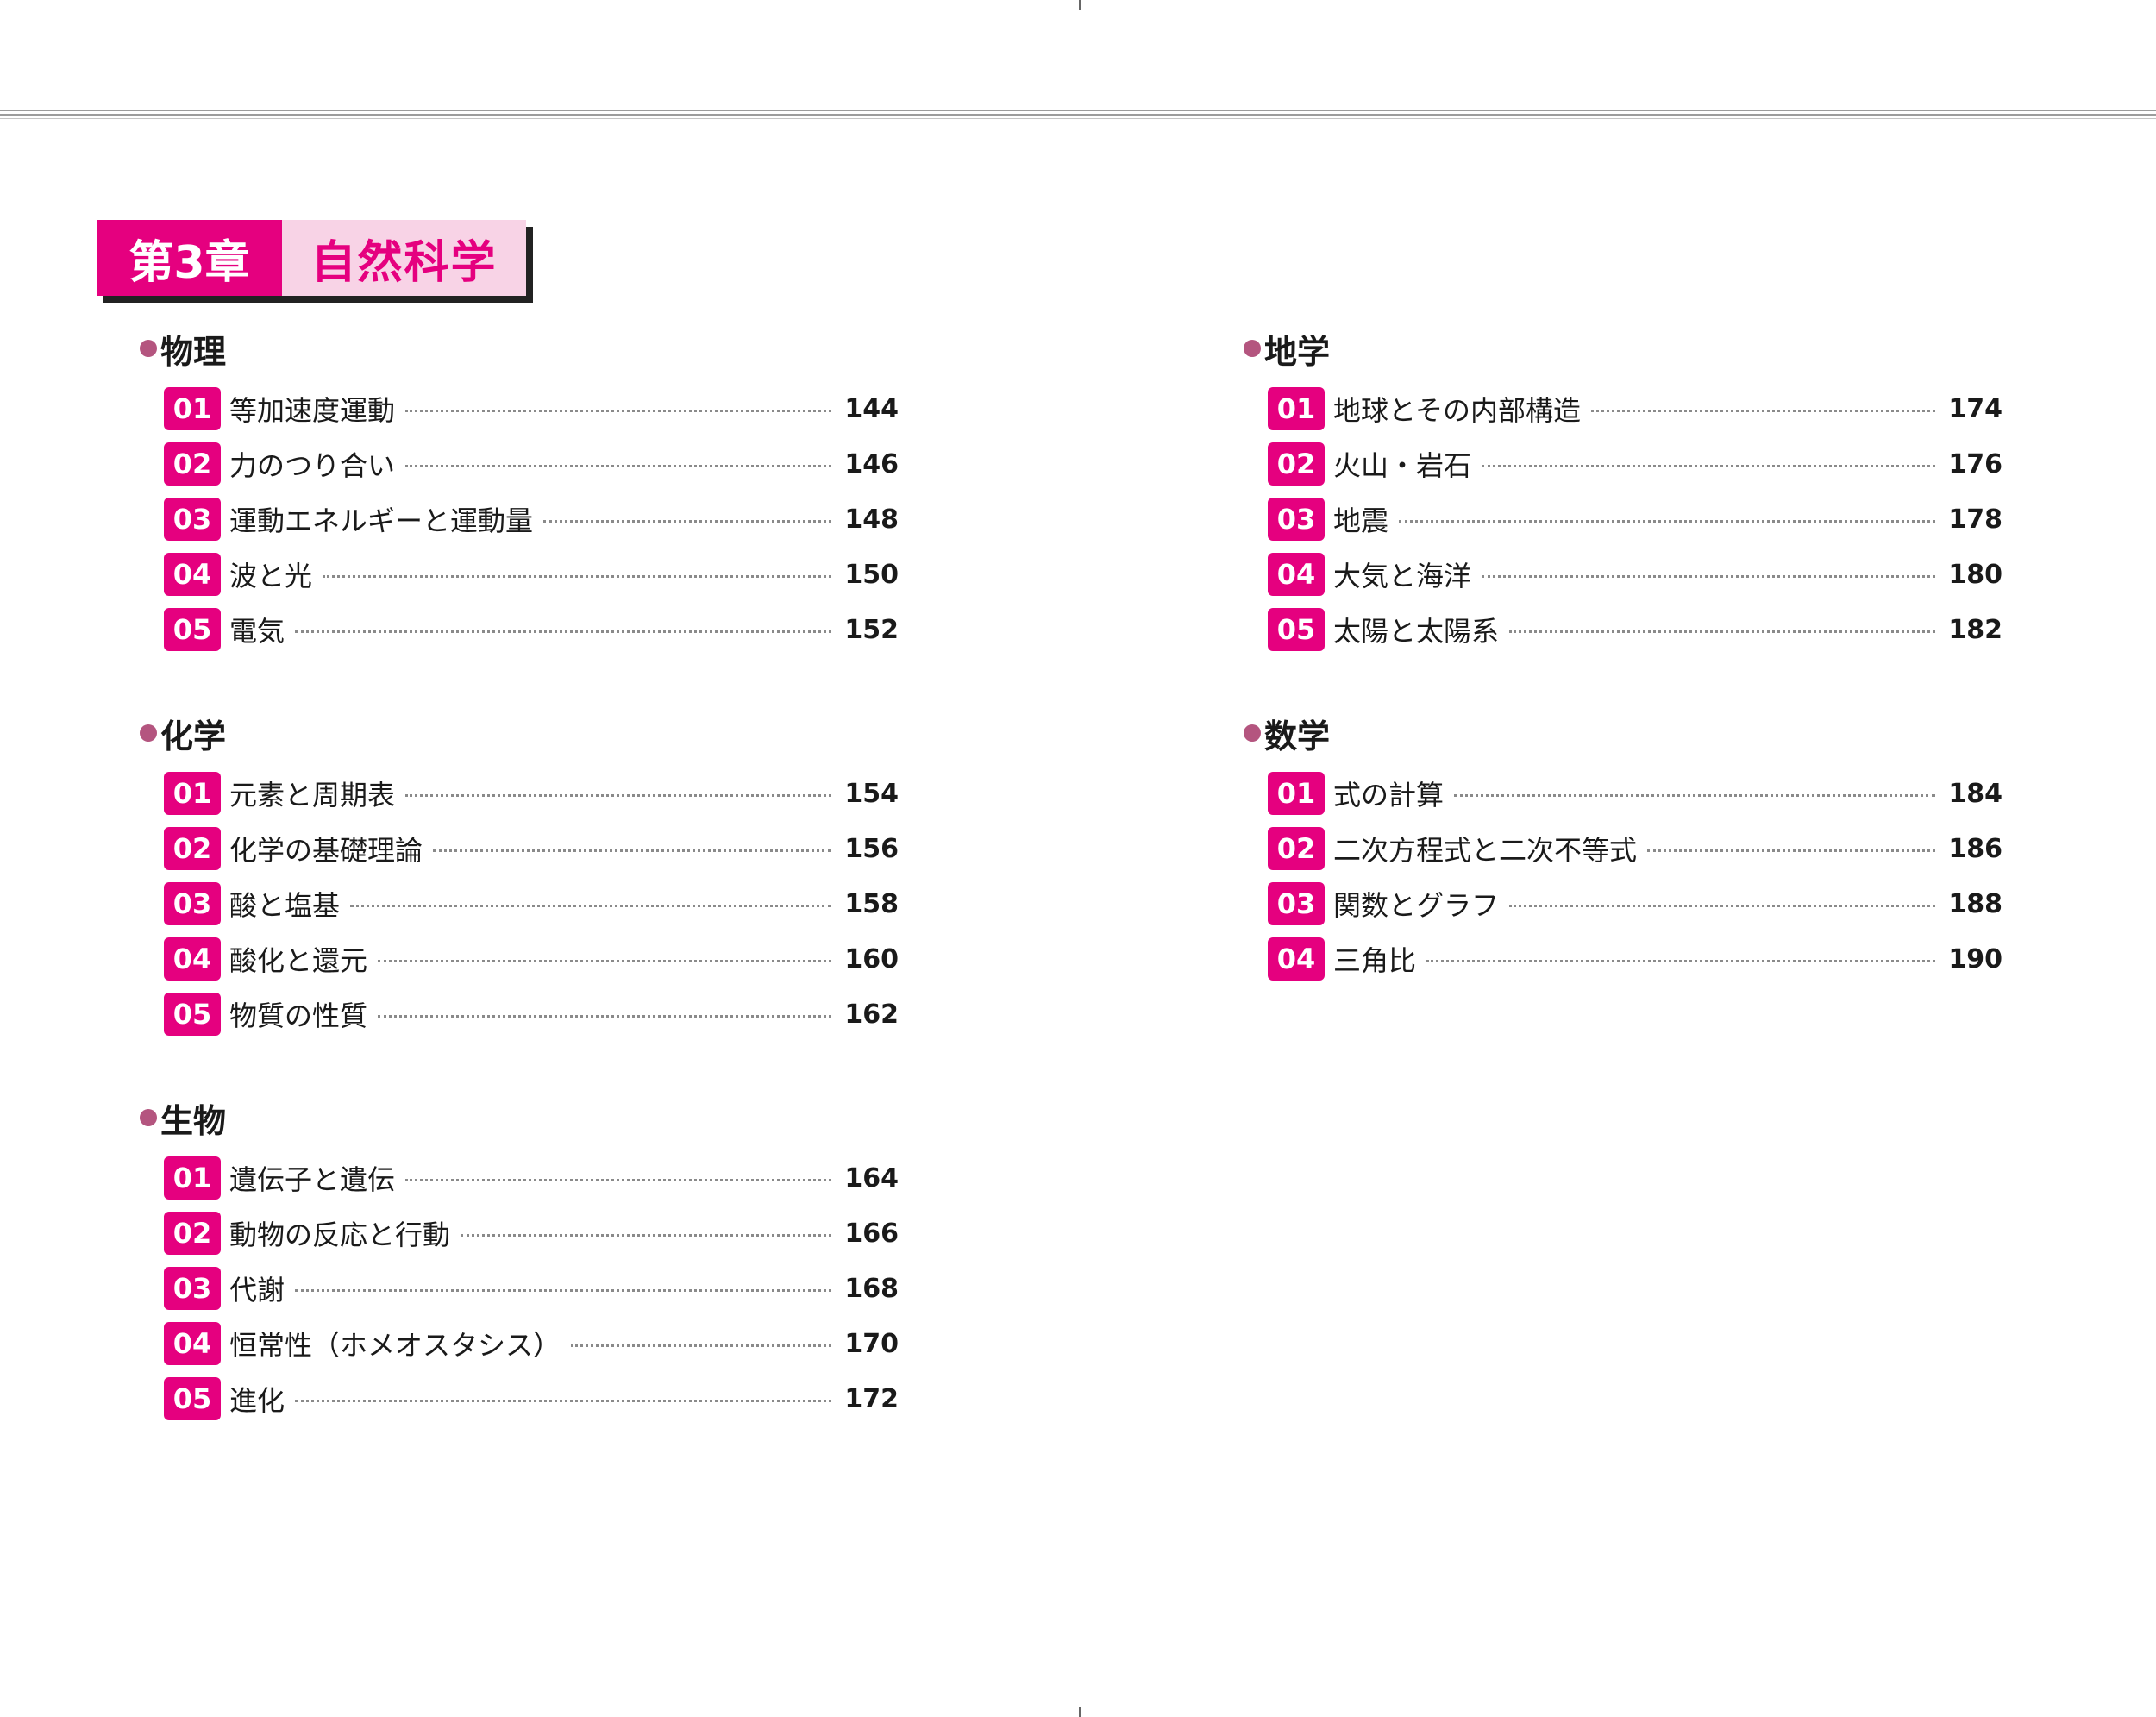 The width and height of the screenshot is (2156, 1717). What do you see at coordinates (298, 1016) in the screenshot?
I see `item-label: 物質の性質` at bounding box center [298, 1016].